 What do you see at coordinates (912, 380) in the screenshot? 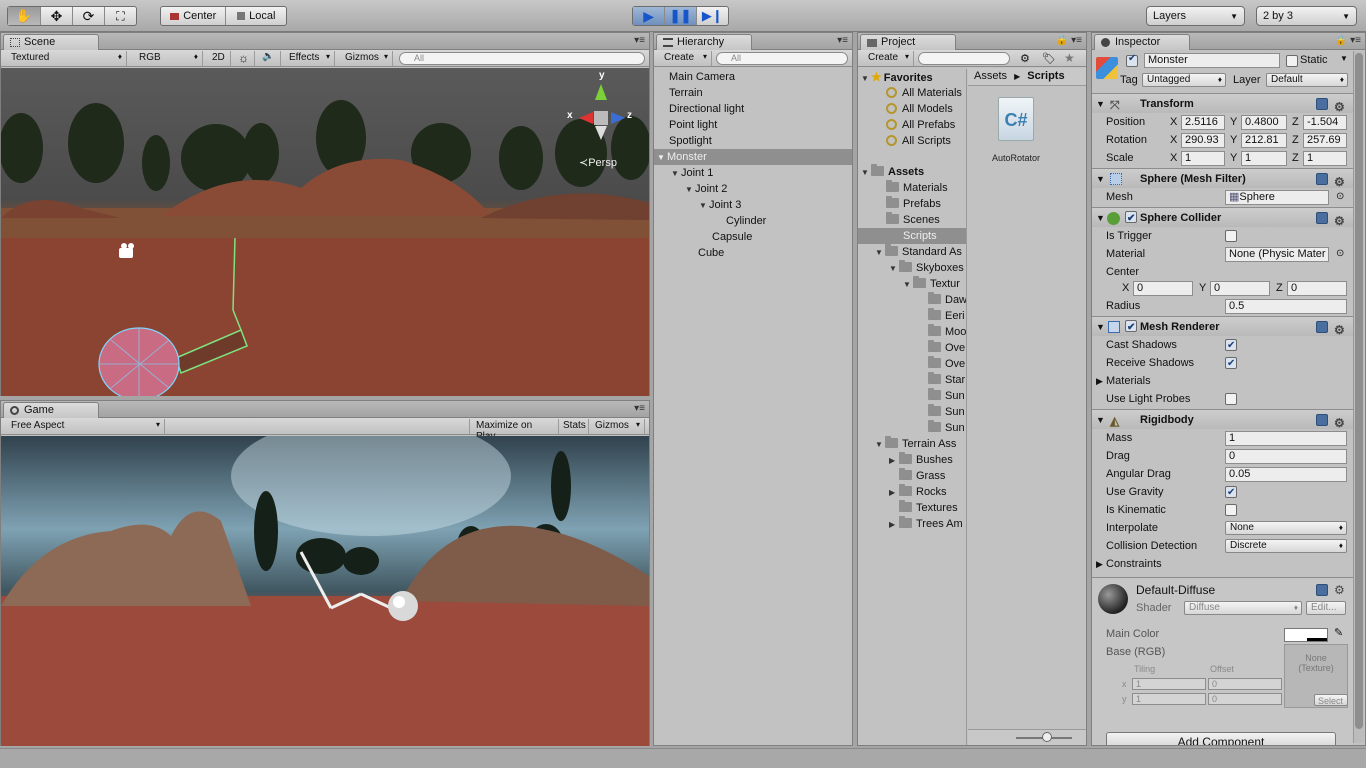
I see `folder-item: Star` at bounding box center [912, 380].